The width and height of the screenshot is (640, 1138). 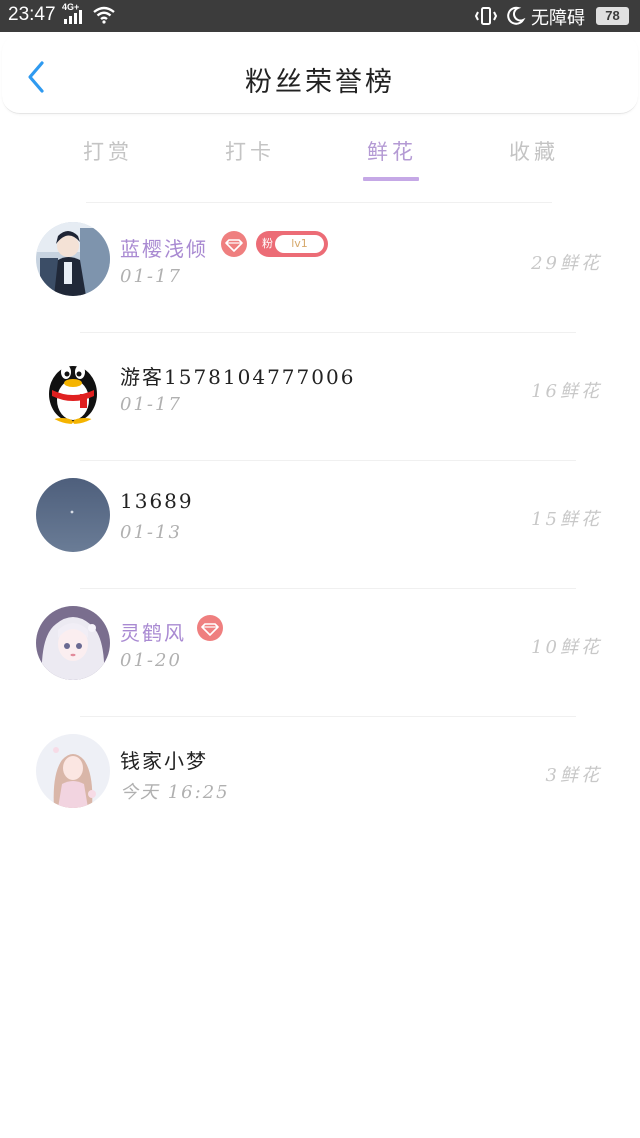 What do you see at coordinates (558, 18) in the screenshot?
I see `accessibility-label: 无障碍` at bounding box center [558, 18].